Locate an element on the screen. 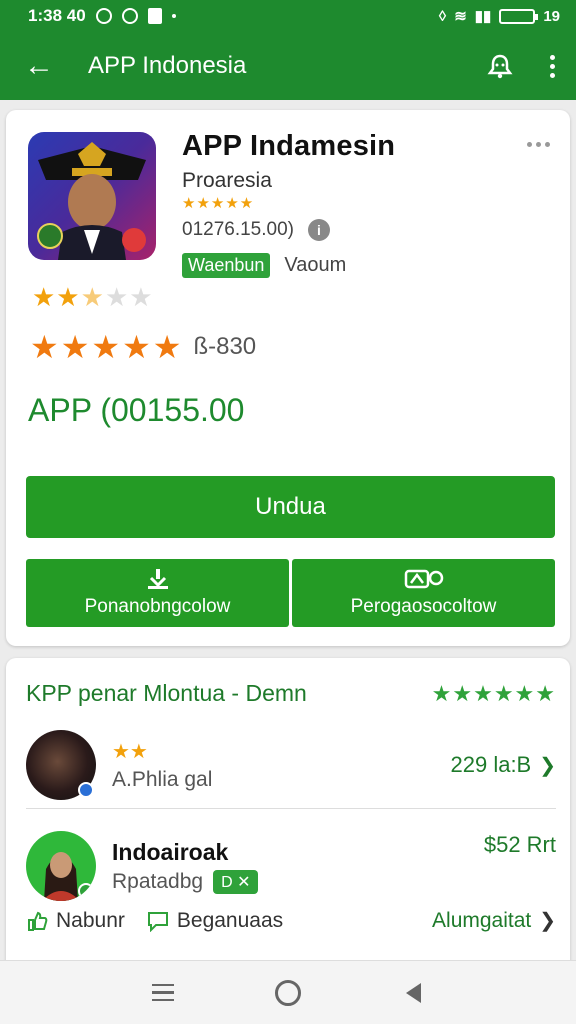  system-nav-bar is located at coordinates (288, 992).